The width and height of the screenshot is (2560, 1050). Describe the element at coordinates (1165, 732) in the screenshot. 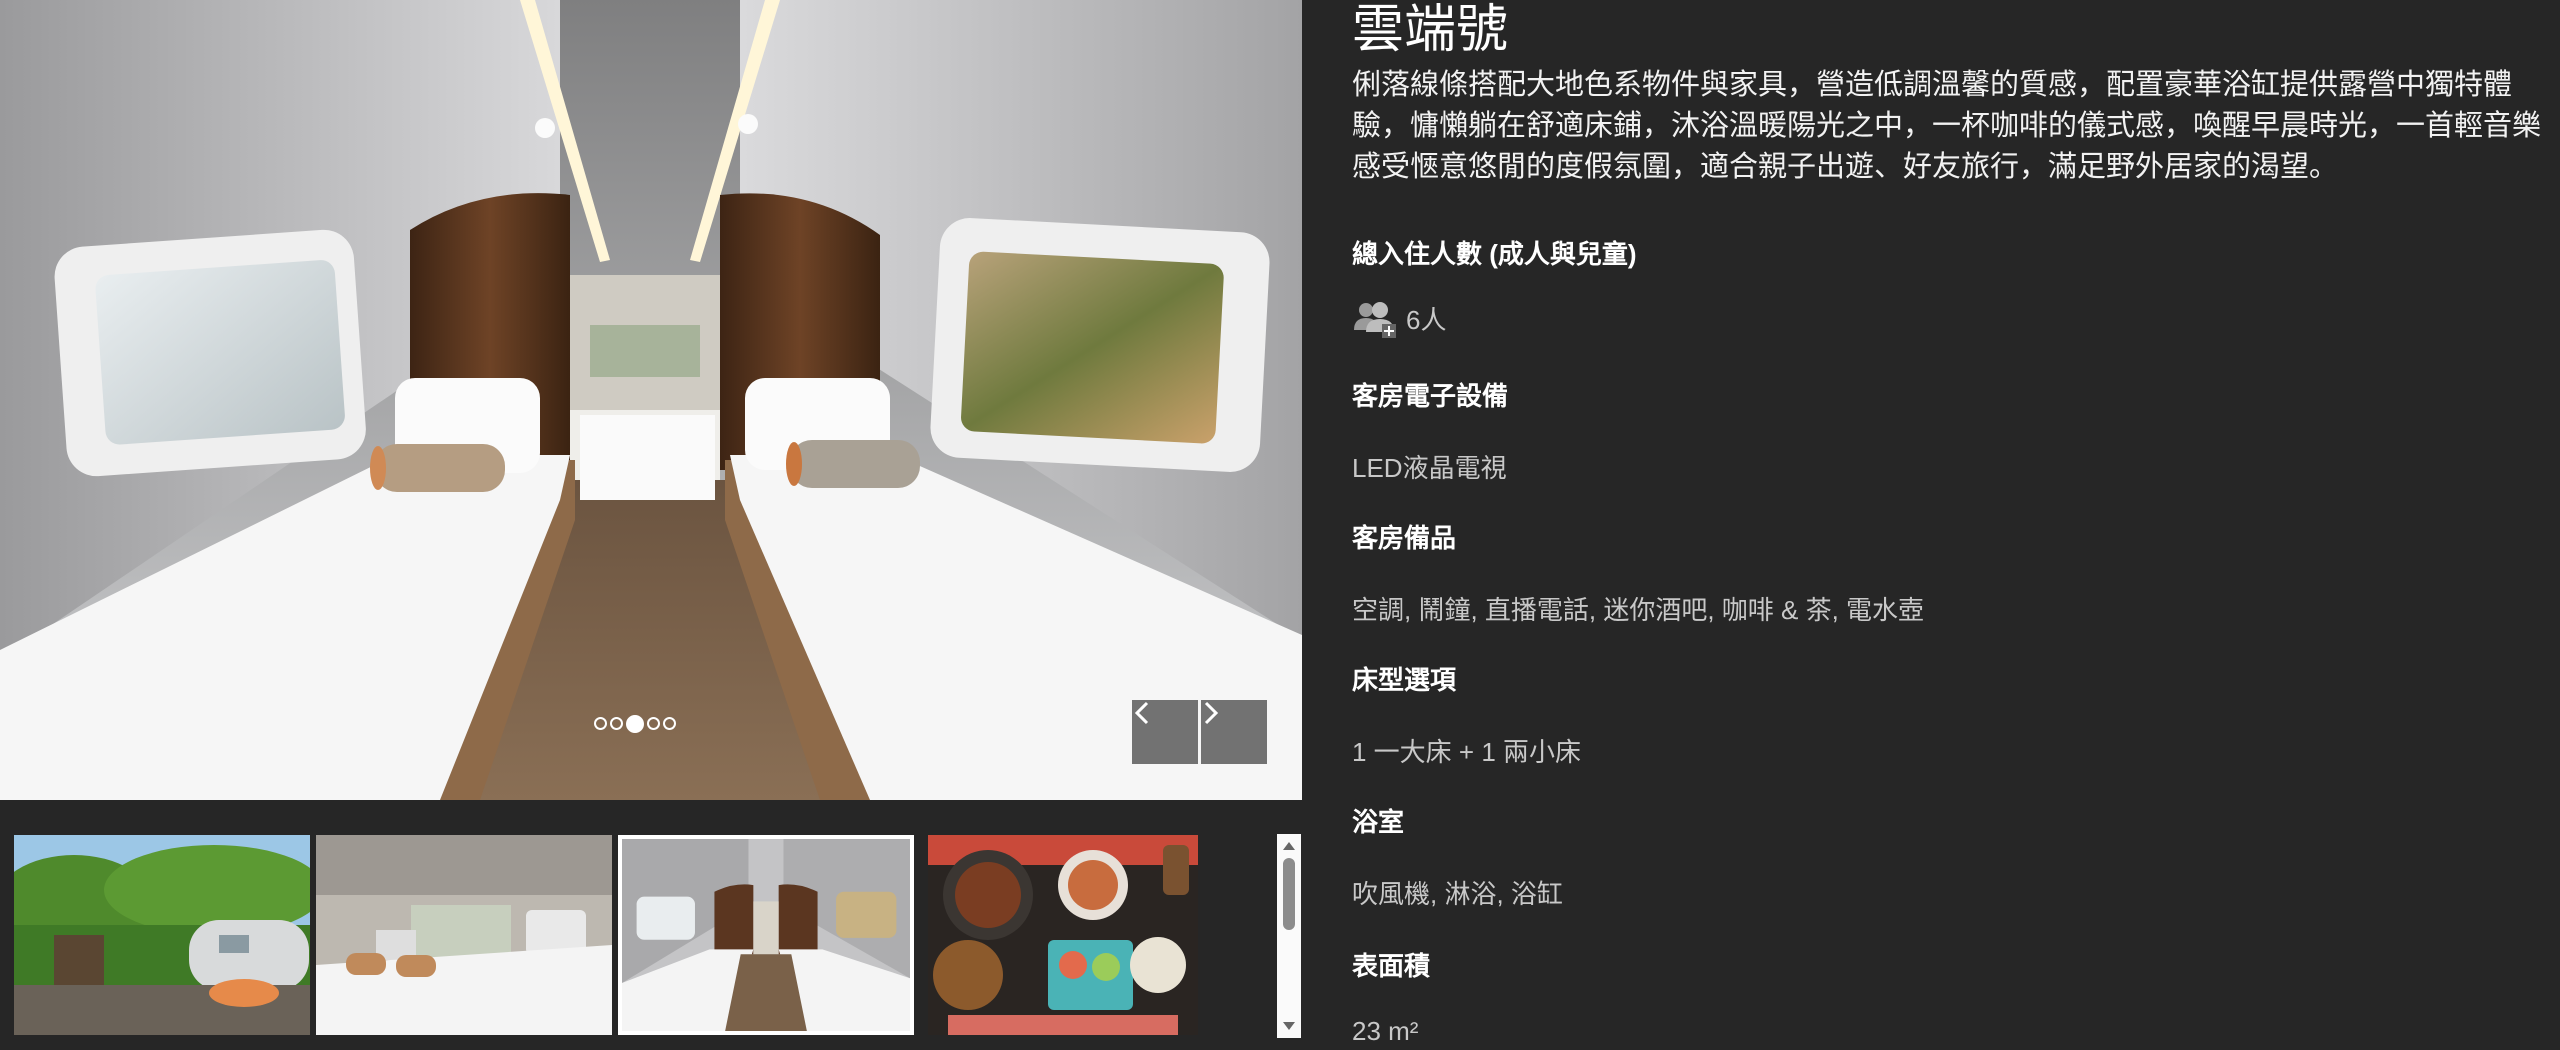

I see `previous-photo-button` at that location.